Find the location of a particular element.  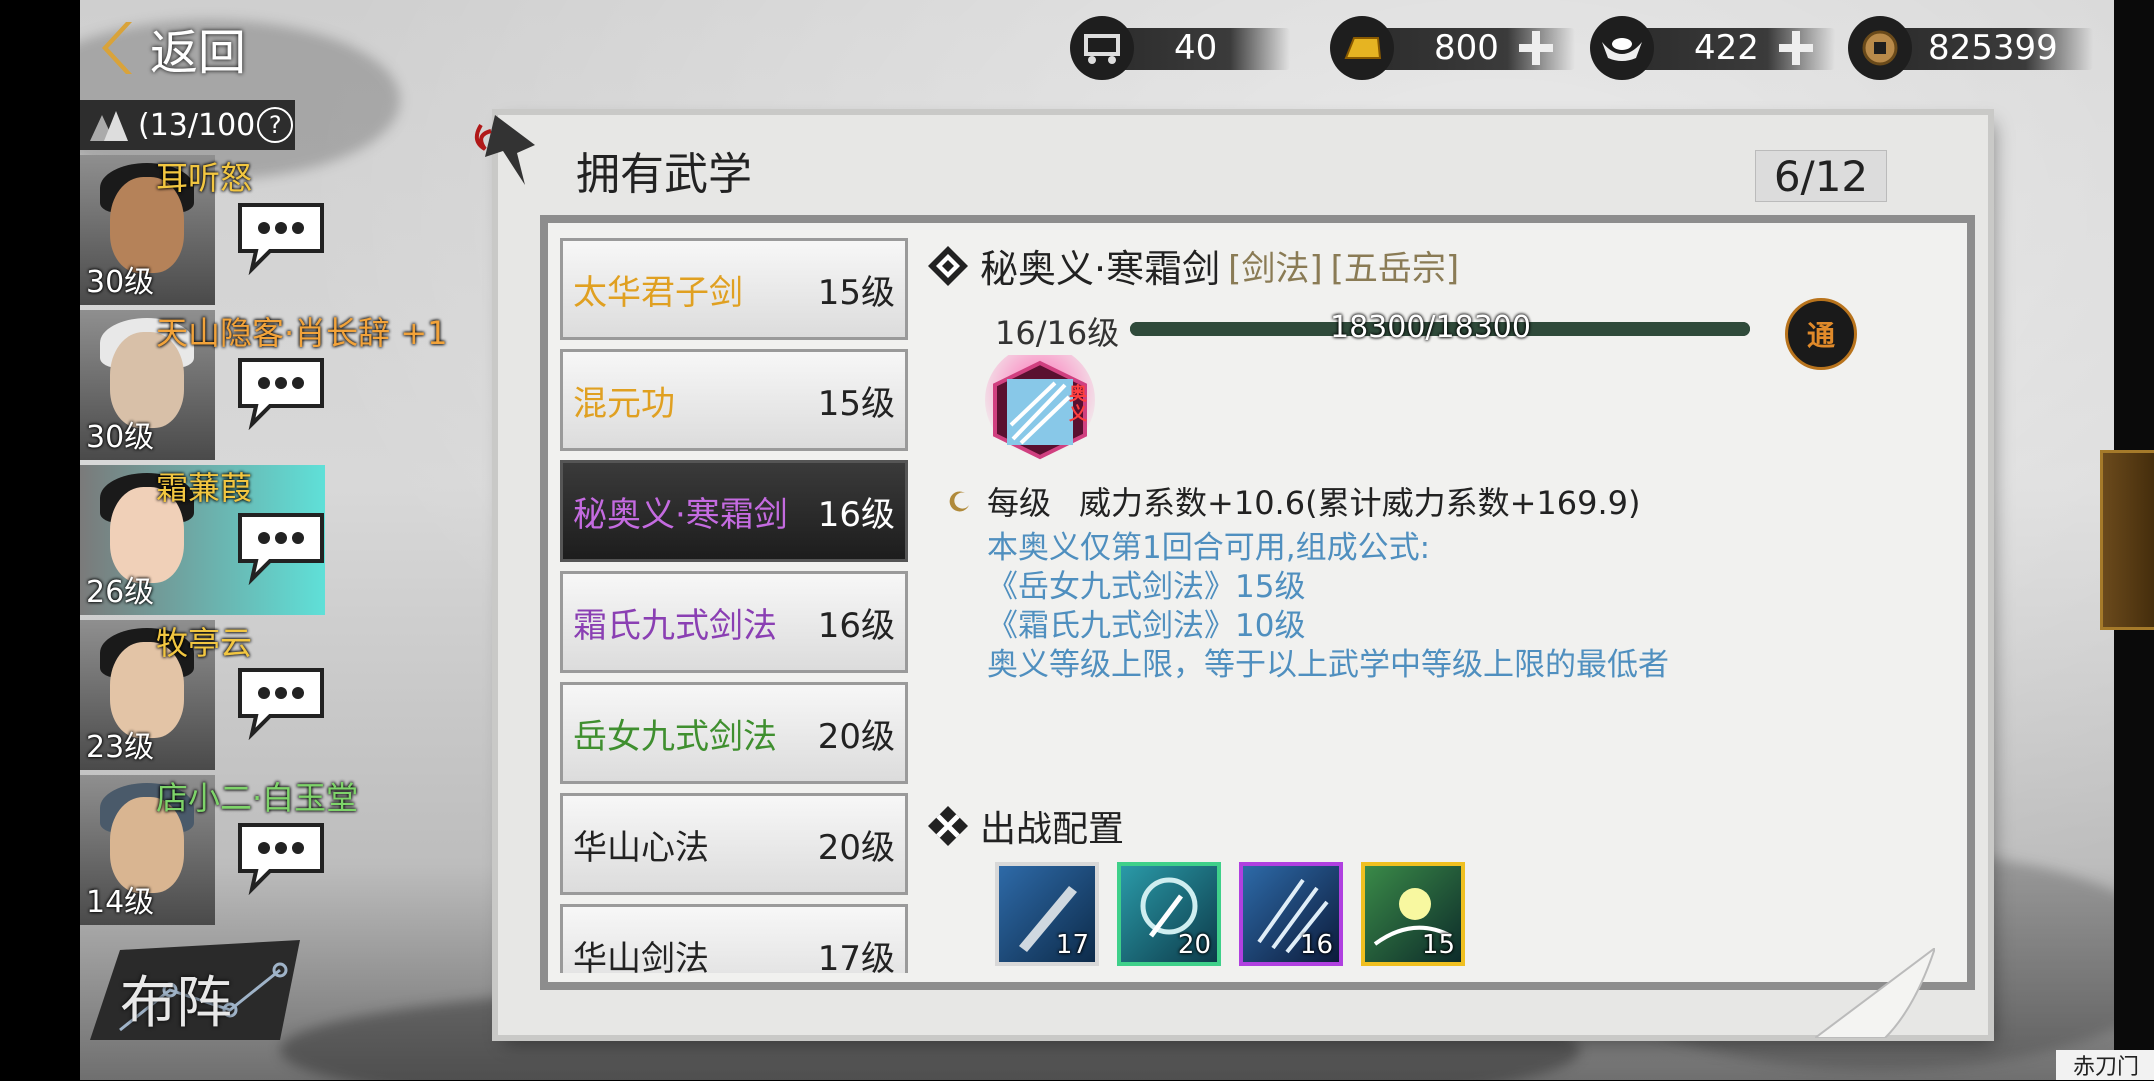

resource-silver: 422 is located at coordinates (1712, 48).